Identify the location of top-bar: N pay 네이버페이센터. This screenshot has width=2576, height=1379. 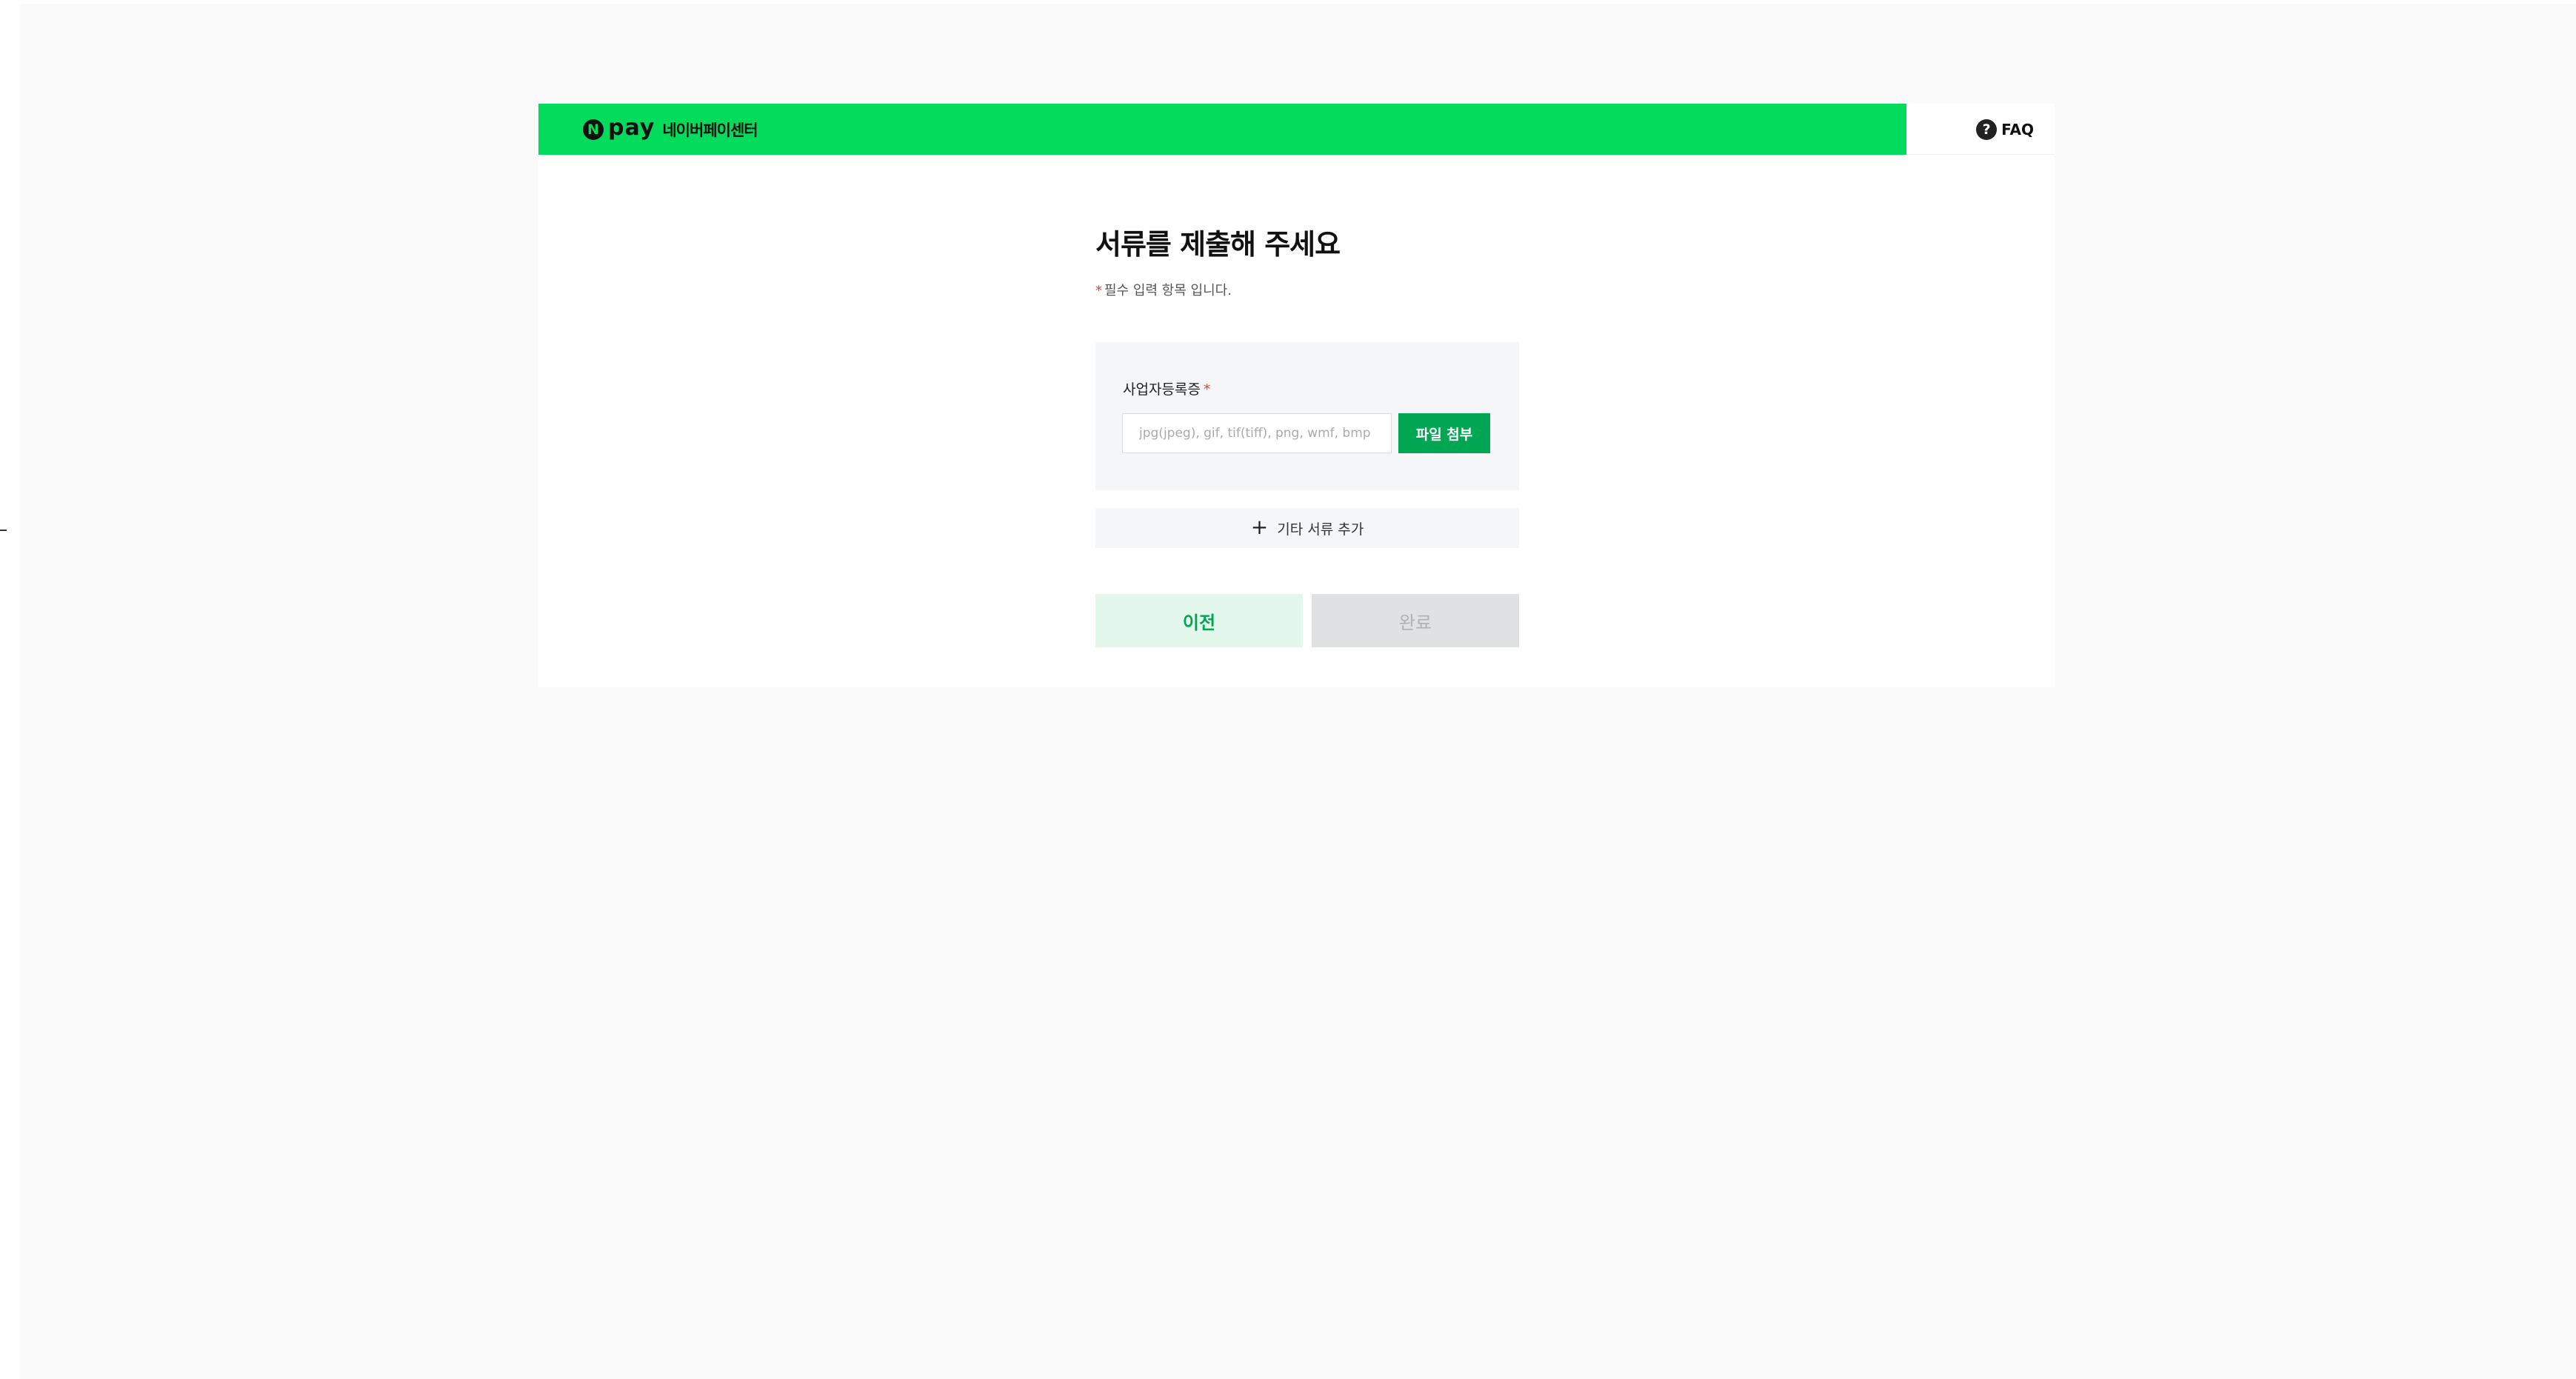
(1222, 129).